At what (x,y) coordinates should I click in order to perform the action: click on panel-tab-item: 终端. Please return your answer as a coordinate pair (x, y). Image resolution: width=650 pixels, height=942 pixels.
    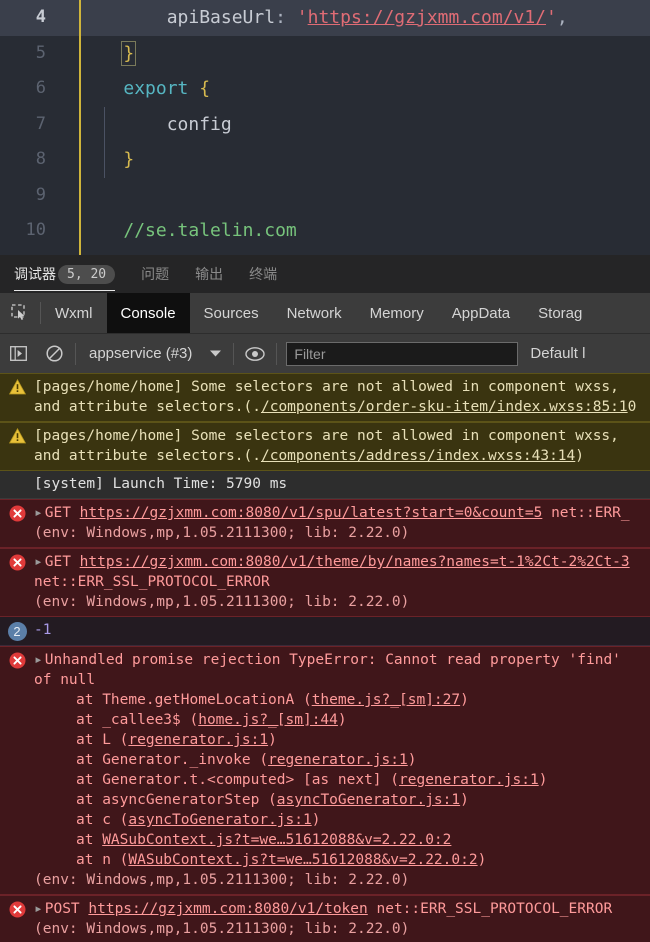
    Looking at the image, I should click on (263, 274).